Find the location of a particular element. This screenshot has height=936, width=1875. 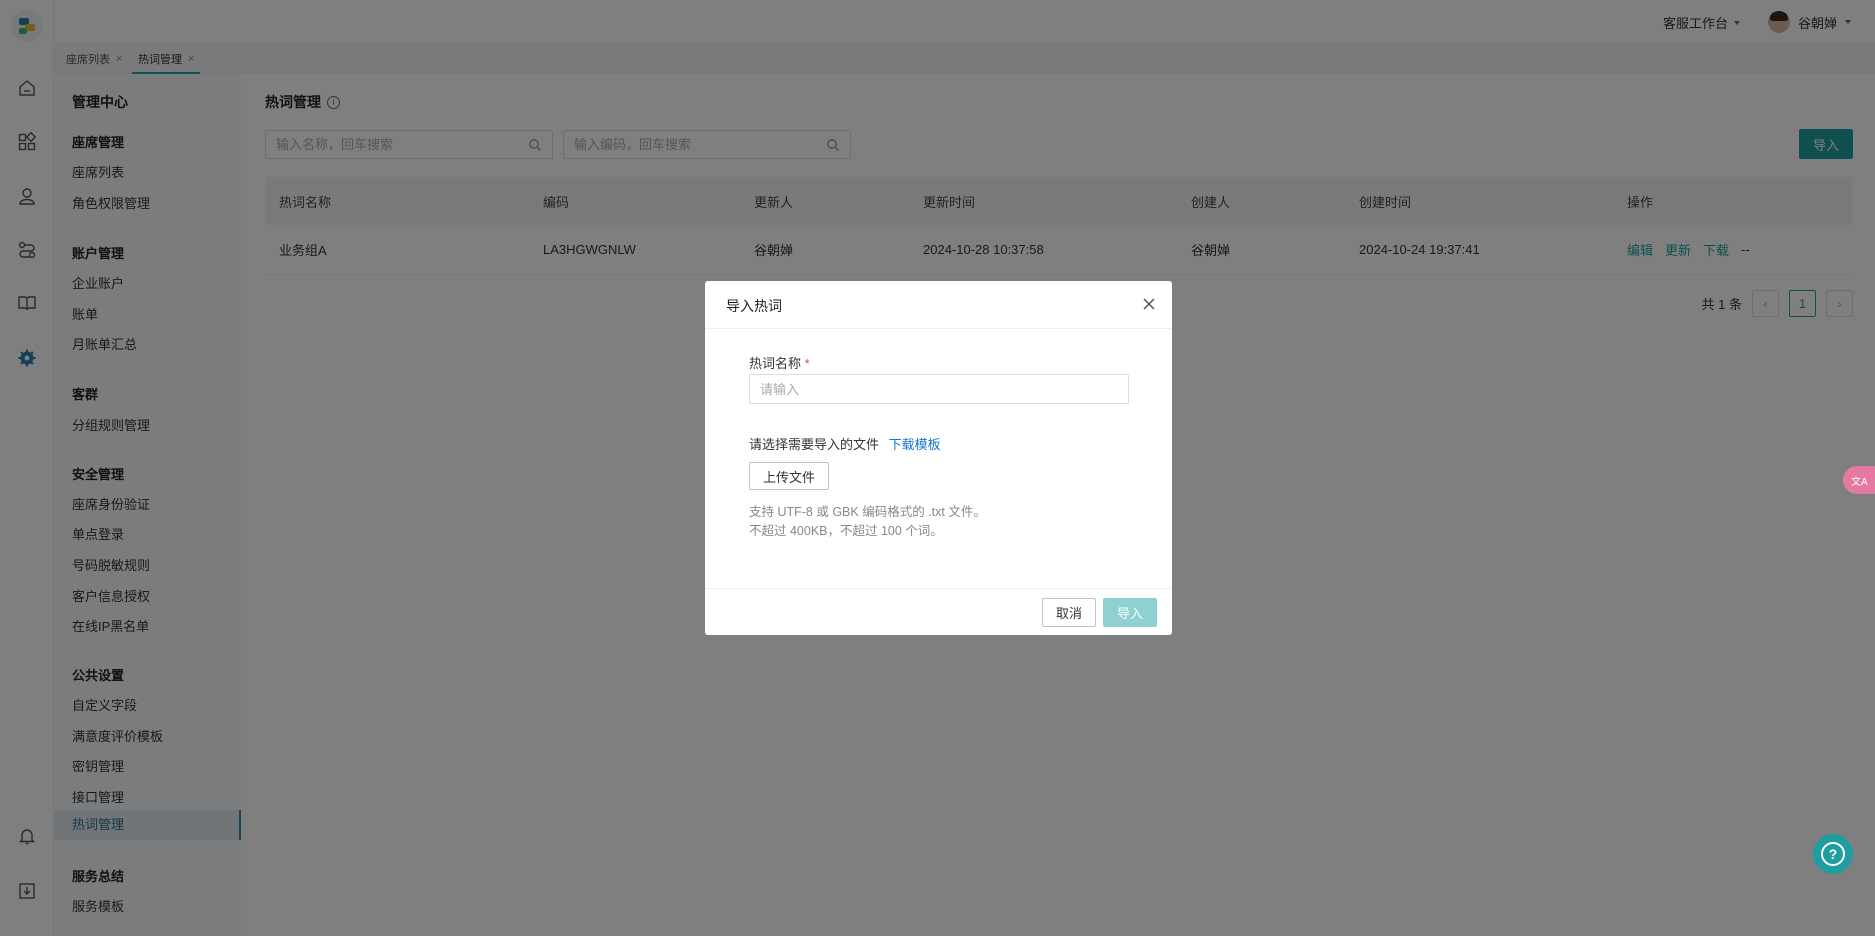

label-text: 热词名称 is located at coordinates (775, 363).